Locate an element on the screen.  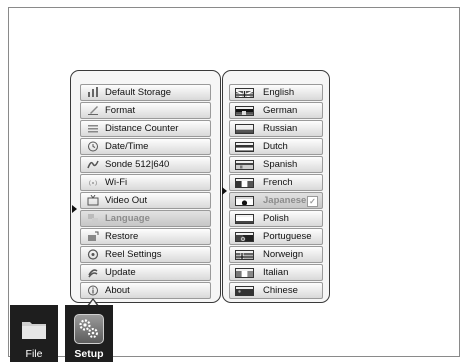
settings-item-label: Default Storage is located at coordinates (138, 92).